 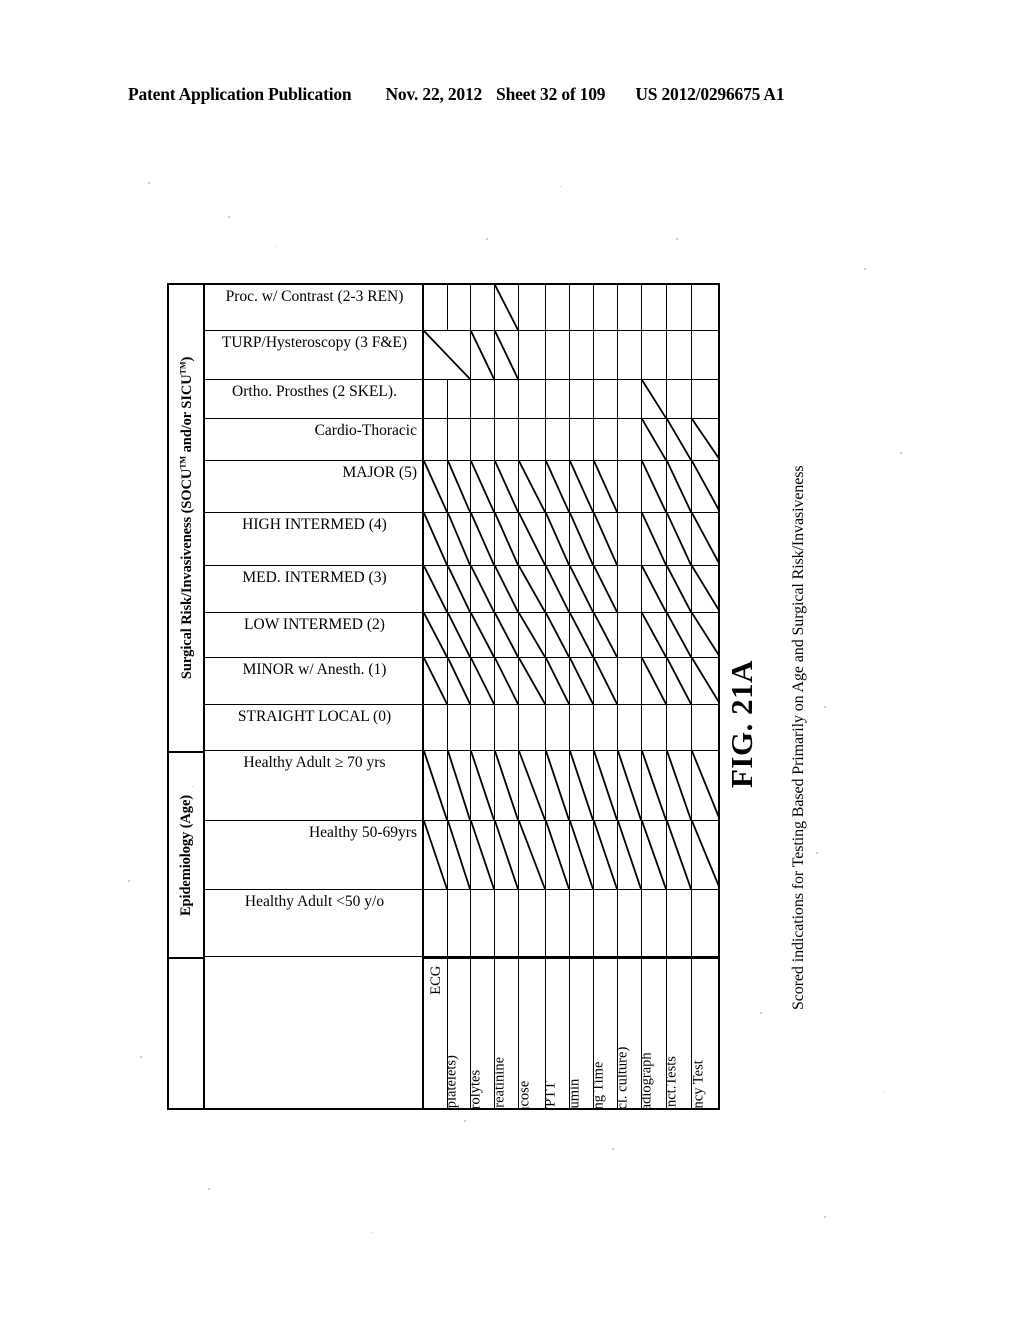 I want to click on column-header: Electrolytes, so click(x=483, y=1033).